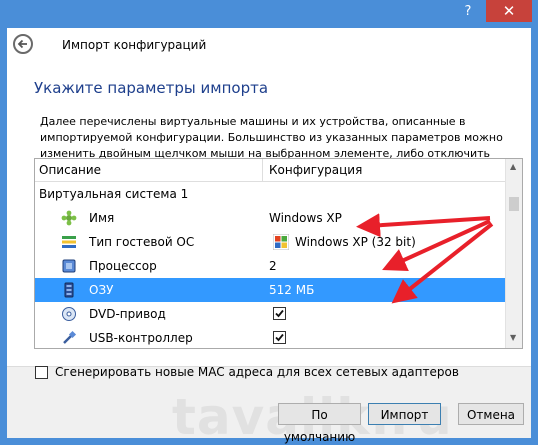 The height and width of the screenshot is (448, 538). Describe the element at coordinates (423, 225) in the screenshot. I see `arrow-to-name` at that location.